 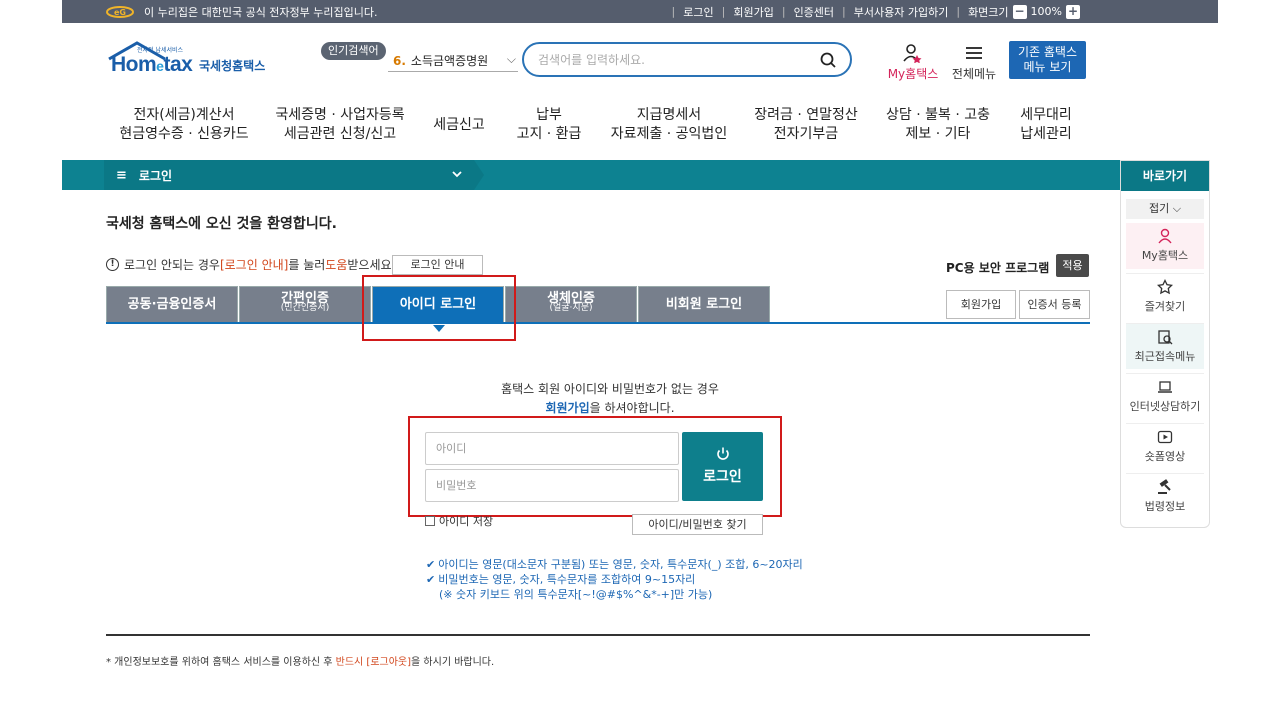 What do you see at coordinates (172, 305) in the screenshot?
I see `tab-joint-cert: 공동·금융인증서` at bounding box center [172, 305].